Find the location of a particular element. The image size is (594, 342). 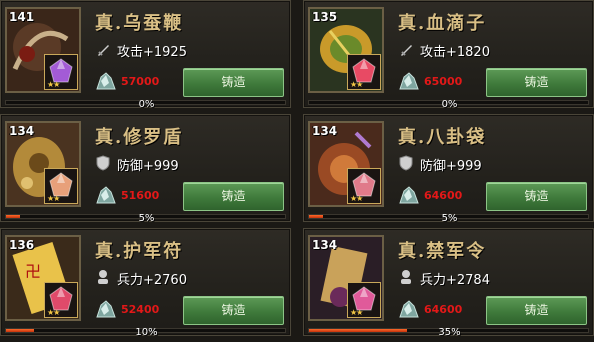

svg-text: 卍 is located at coordinates (33, 271).